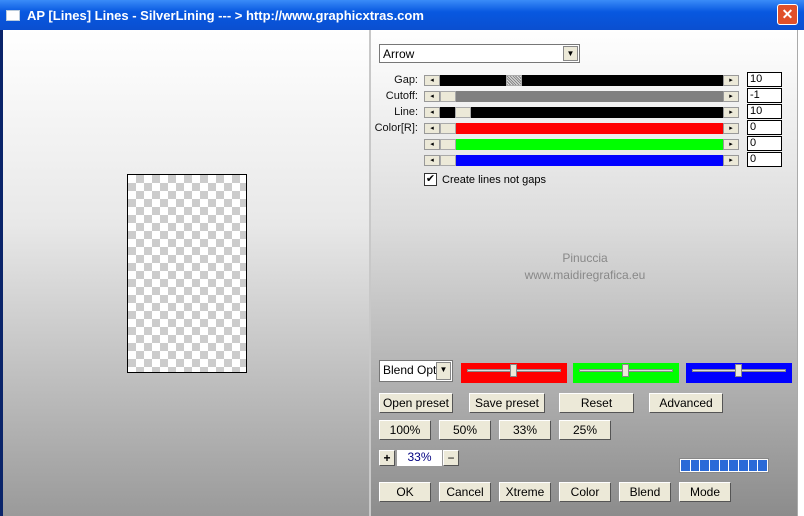 The image size is (804, 516). Describe the element at coordinates (585, 258) in the screenshot. I see `watermark-line1: Pinuccia` at that location.